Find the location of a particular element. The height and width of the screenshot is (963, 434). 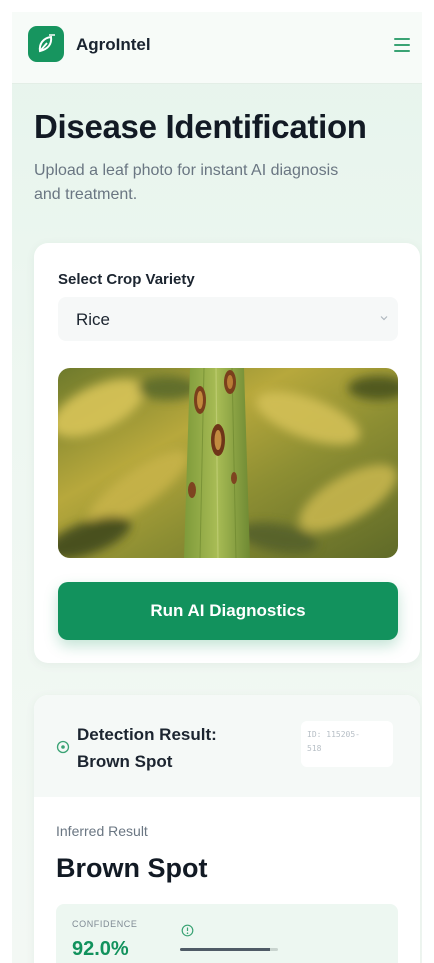

hamburger-menu-icon is located at coordinates (402, 45).